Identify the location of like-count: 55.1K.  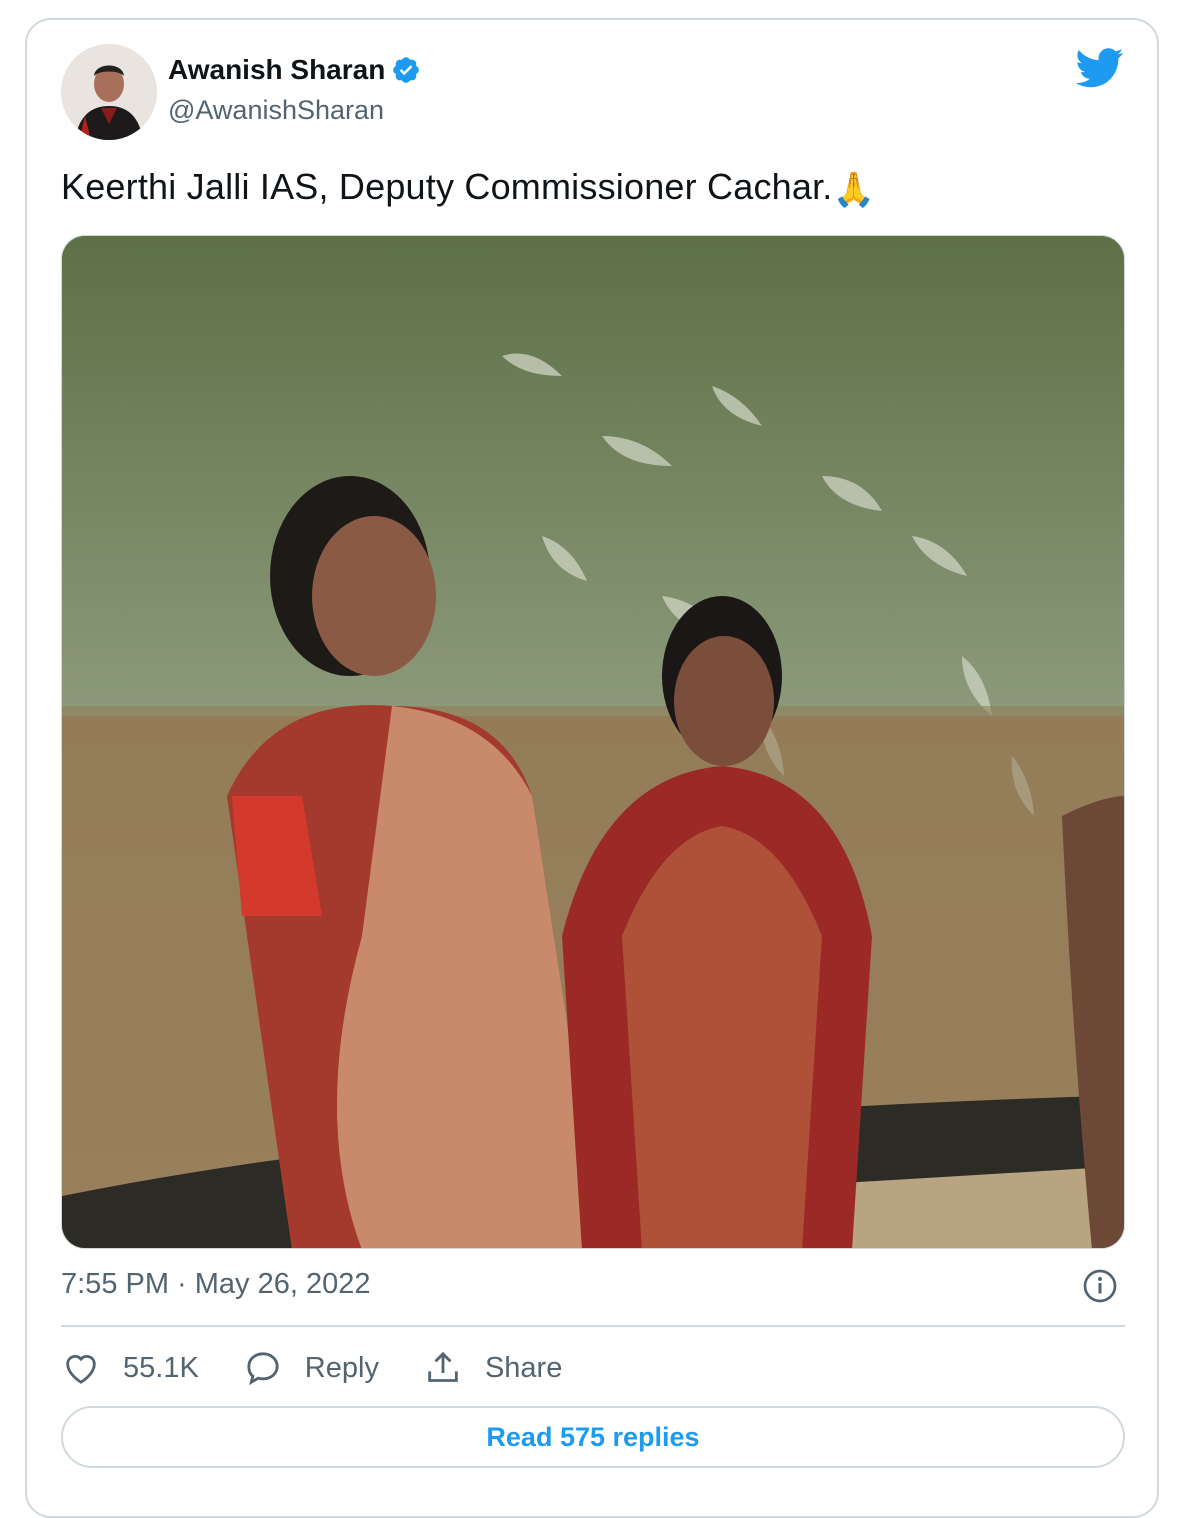
(161, 1367).